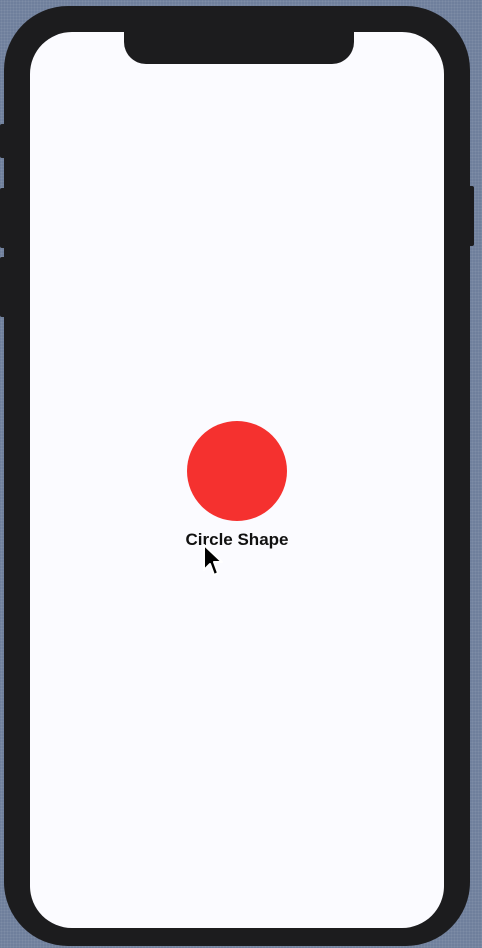 Image resolution: width=482 pixels, height=948 pixels. Describe the element at coordinates (213, 560) in the screenshot. I see `mouse-pointer-icon` at that location.